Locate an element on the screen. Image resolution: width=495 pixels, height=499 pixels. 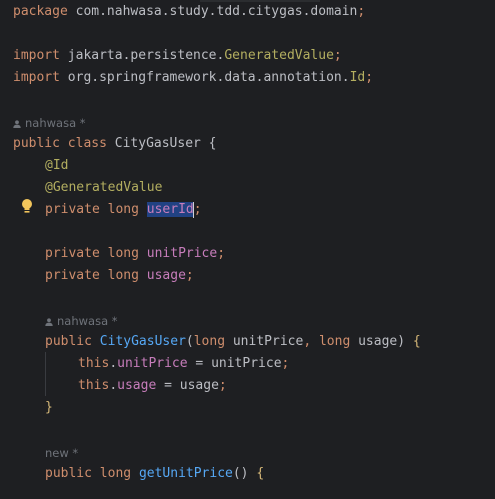
annotation: @GeneratedValue is located at coordinates (104, 187).